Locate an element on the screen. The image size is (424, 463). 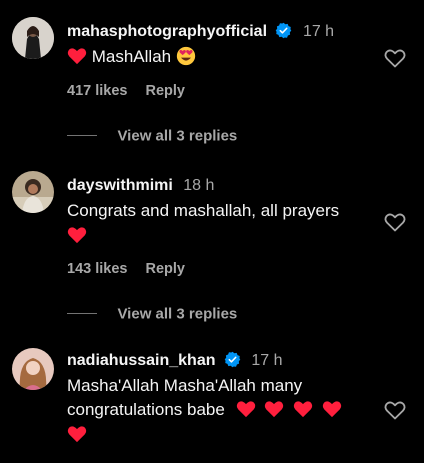
comment-header: nadiahussain_khan 17 h is located at coordinates (175, 361).